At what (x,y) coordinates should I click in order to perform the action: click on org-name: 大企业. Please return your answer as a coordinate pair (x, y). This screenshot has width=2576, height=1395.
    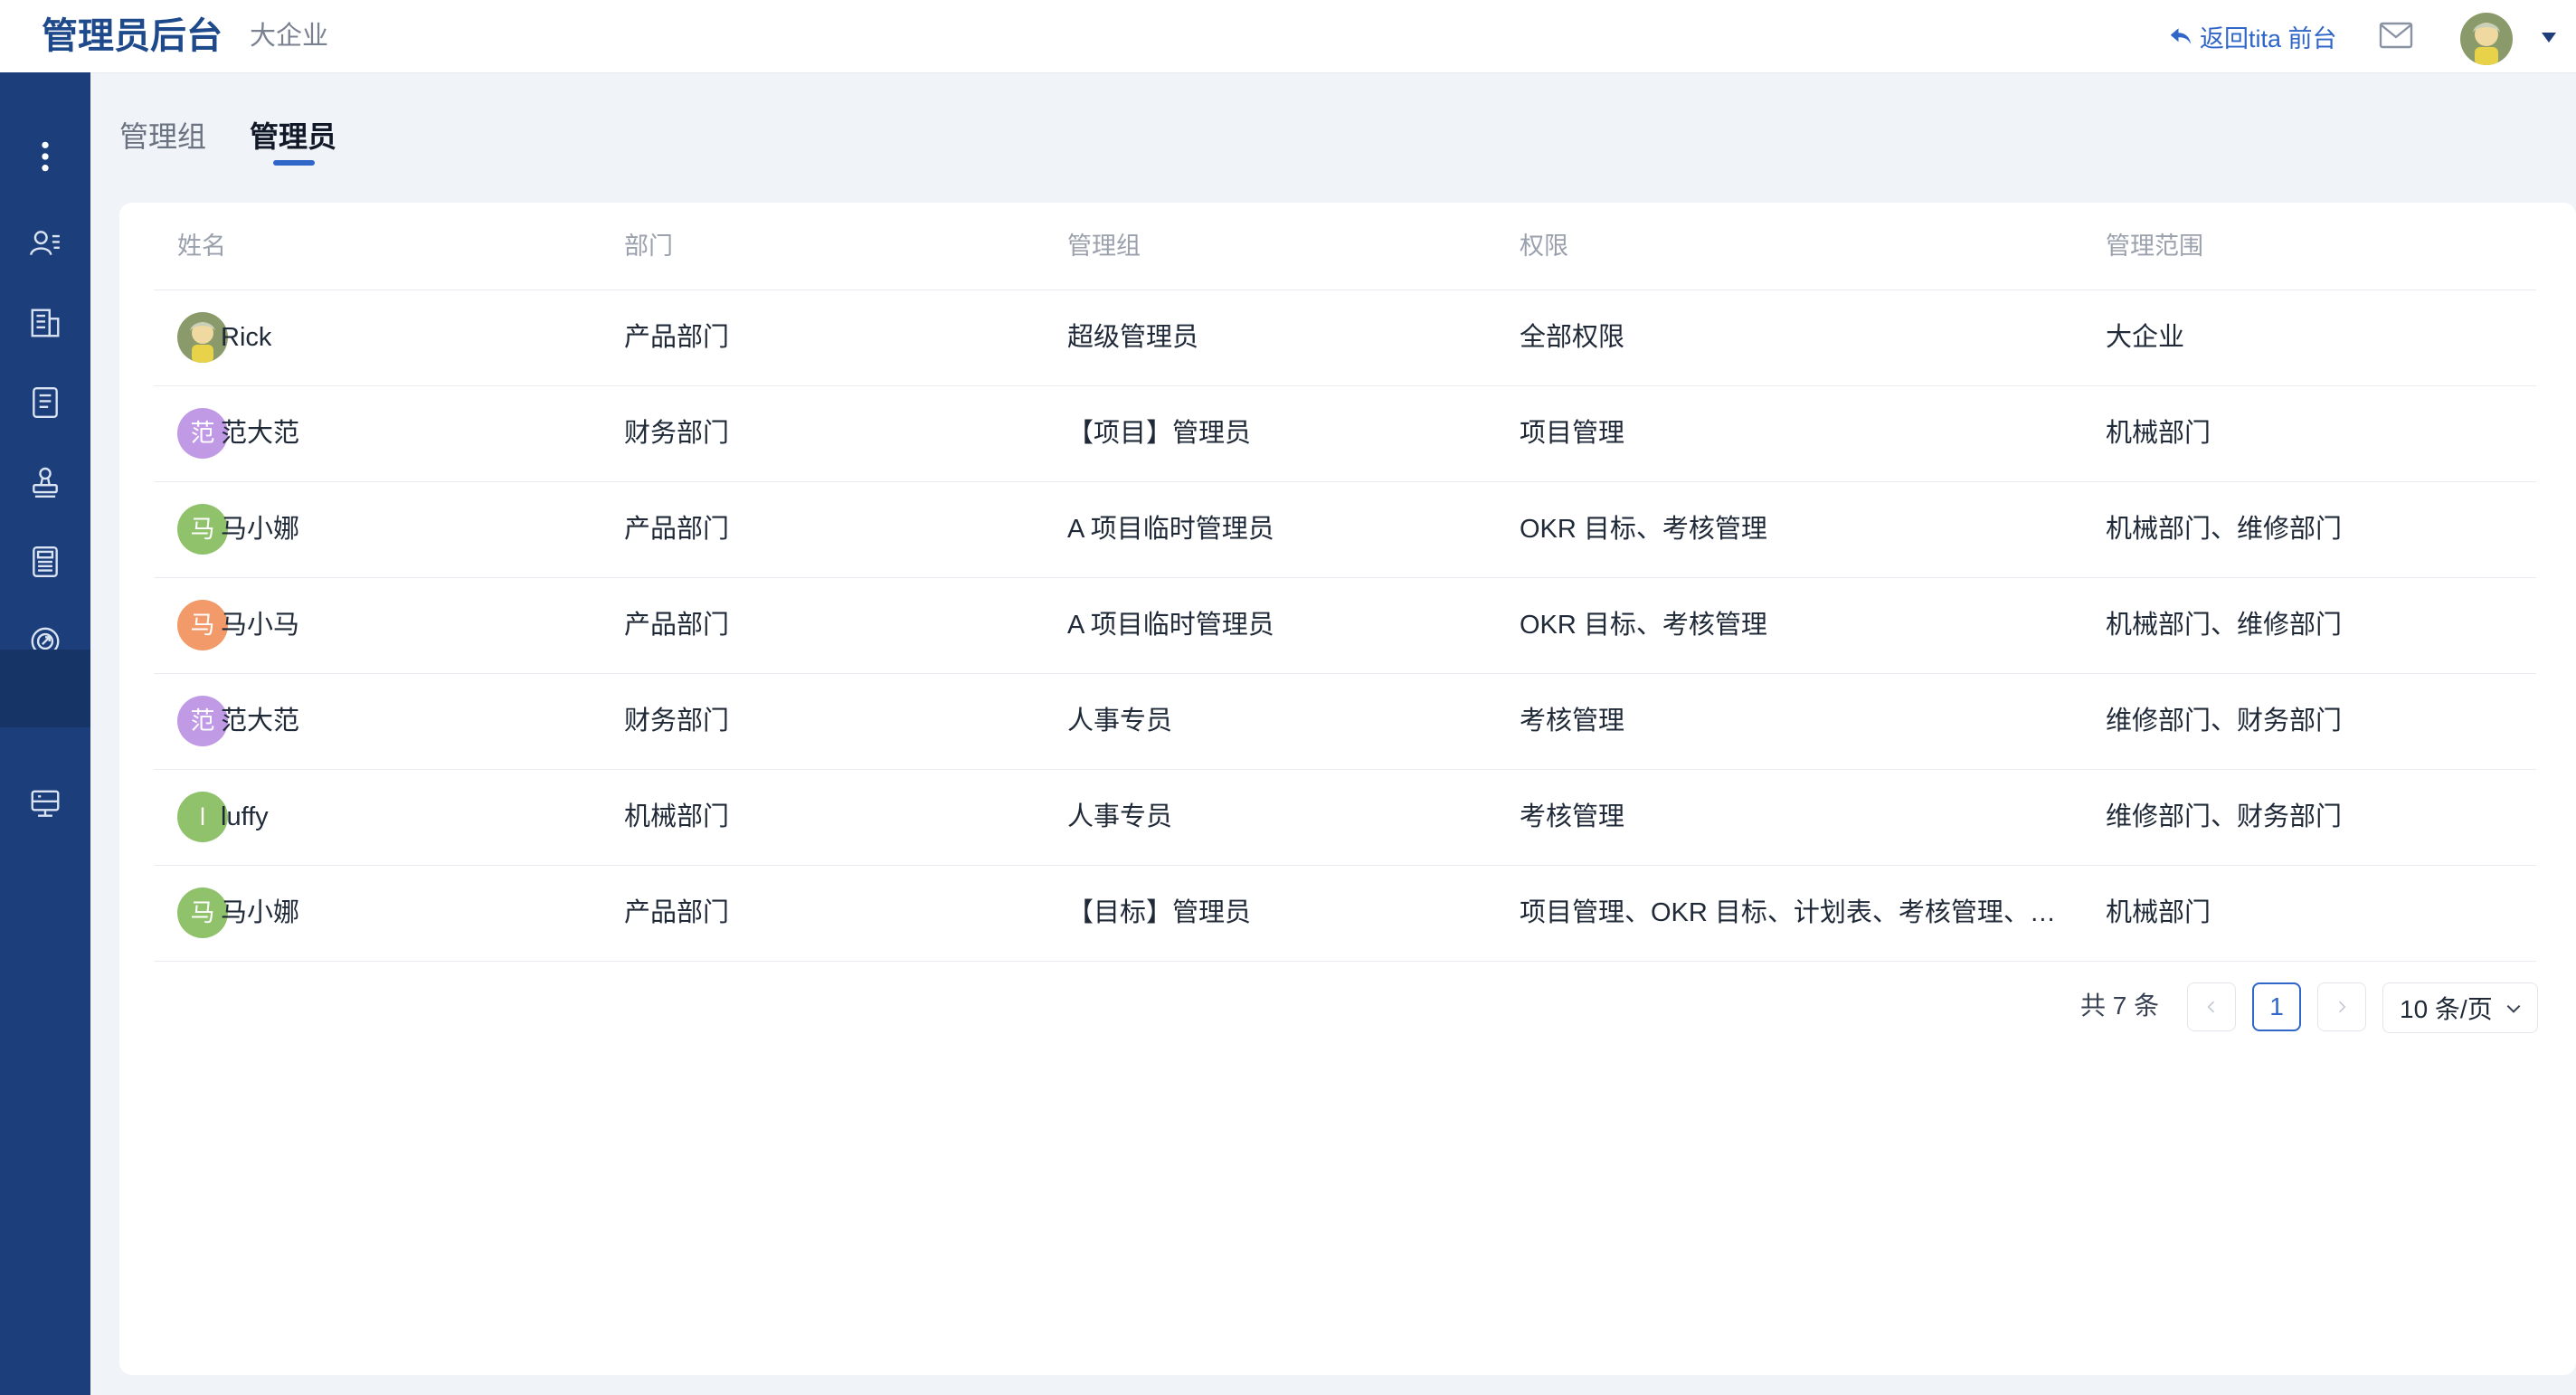
    Looking at the image, I should click on (289, 37).